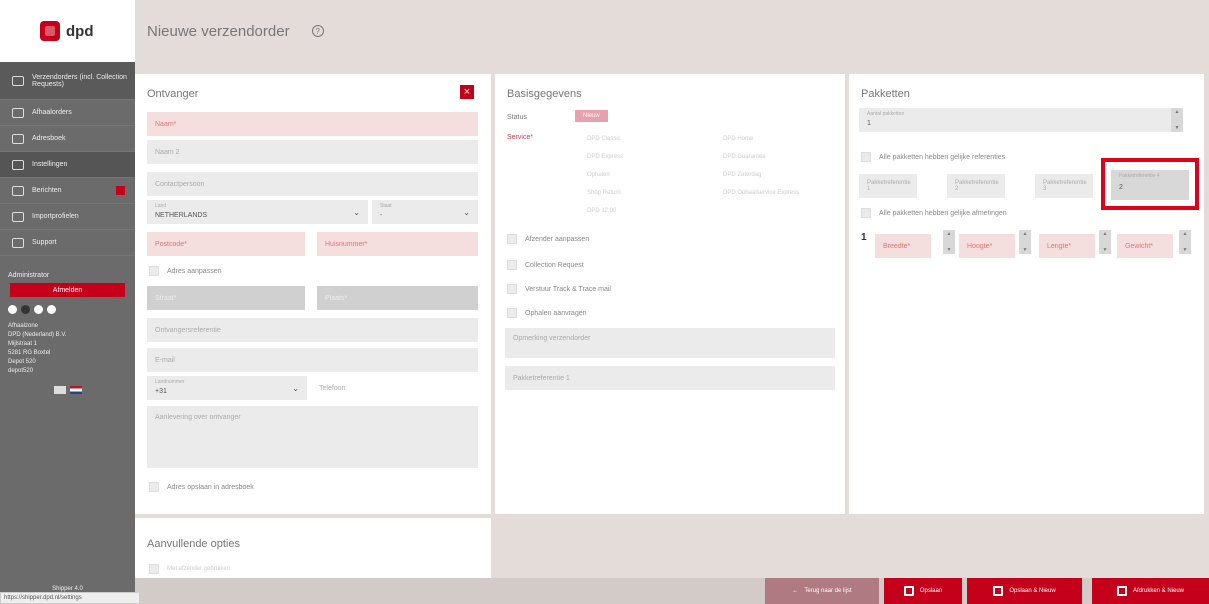 The image size is (1209, 604). Describe the element at coordinates (670, 343) in the screenshot. I see `opmerking-textarea: Opmerking verzendorder` at that location.